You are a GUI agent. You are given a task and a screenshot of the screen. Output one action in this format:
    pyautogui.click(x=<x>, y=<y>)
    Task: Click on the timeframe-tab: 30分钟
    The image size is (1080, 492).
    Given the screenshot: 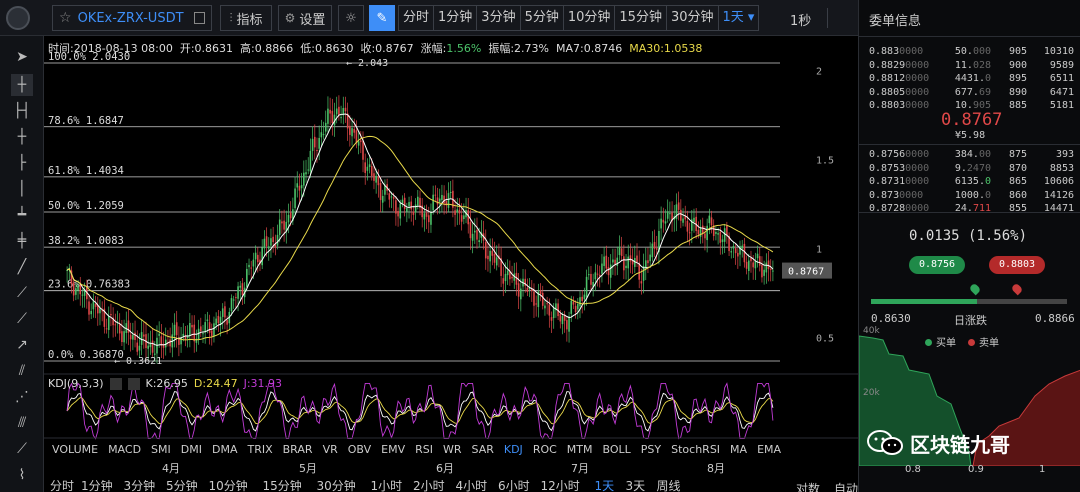 What is the action you would take?
    pyautogui.click(x=336, y=486)
    